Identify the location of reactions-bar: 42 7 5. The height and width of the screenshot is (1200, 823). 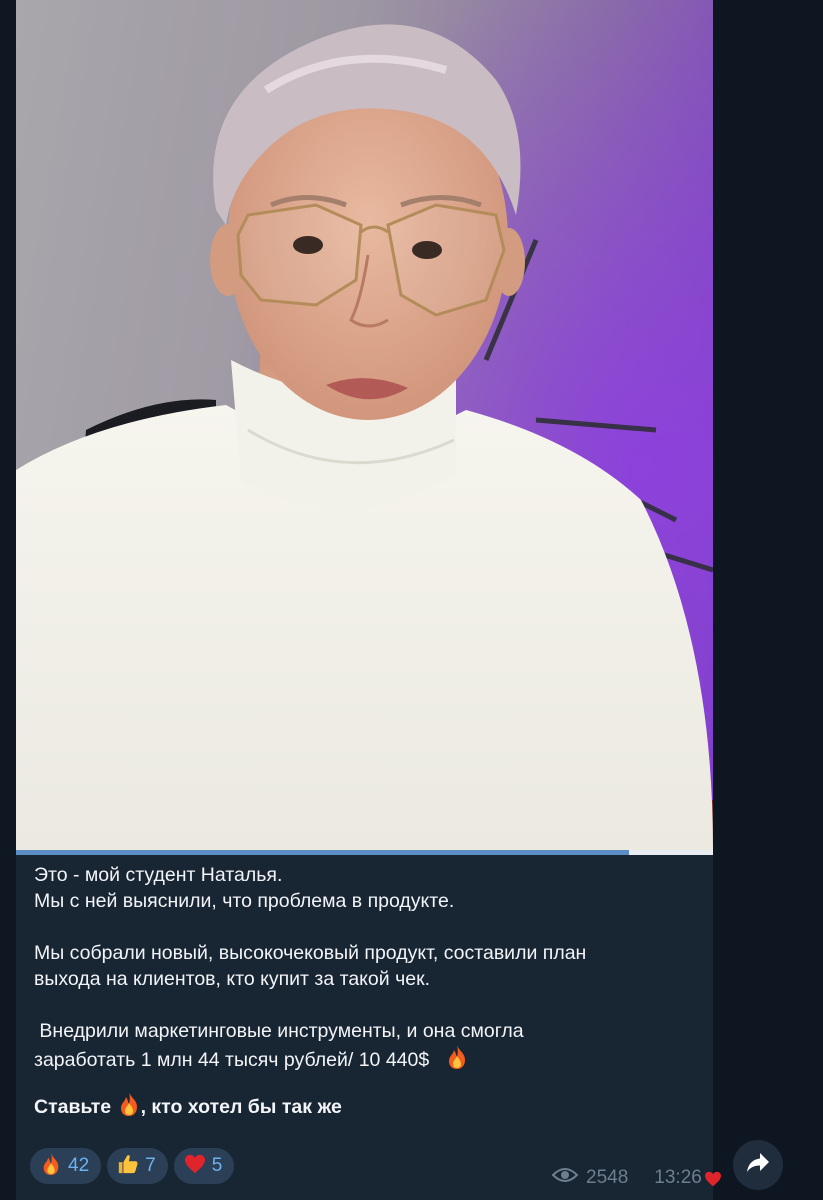
(132, 1166).